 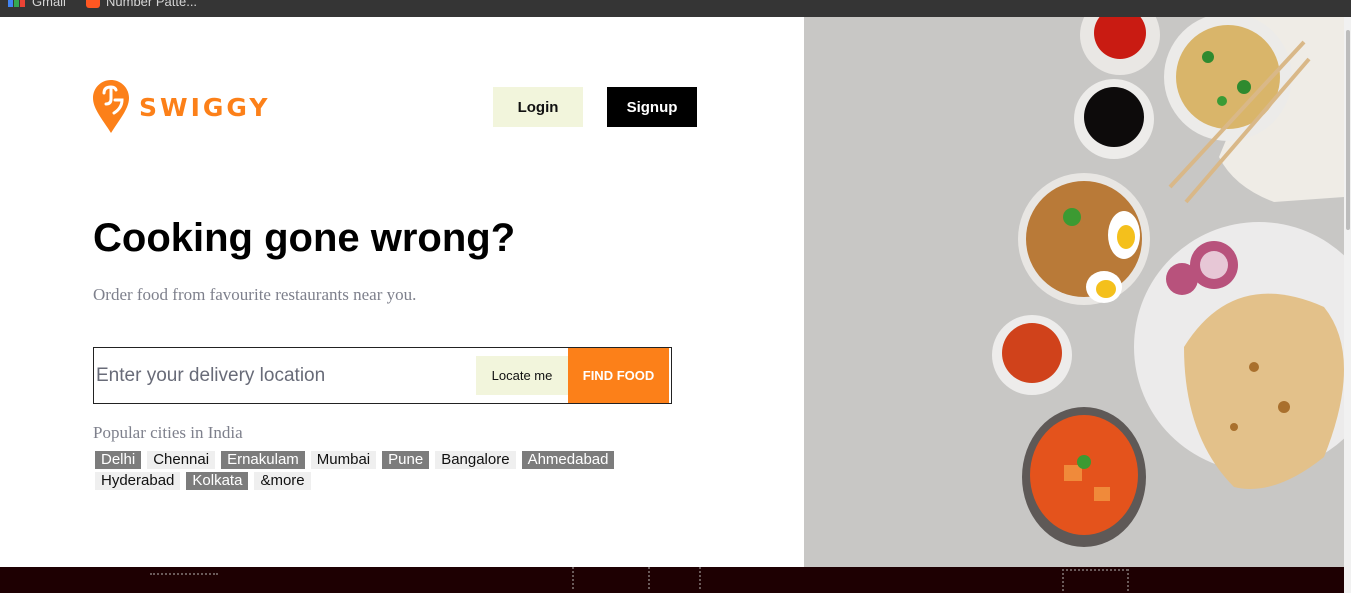 I want to click on city-link-ahmedabad: Ahmedabad, so click(x=568, y=460).